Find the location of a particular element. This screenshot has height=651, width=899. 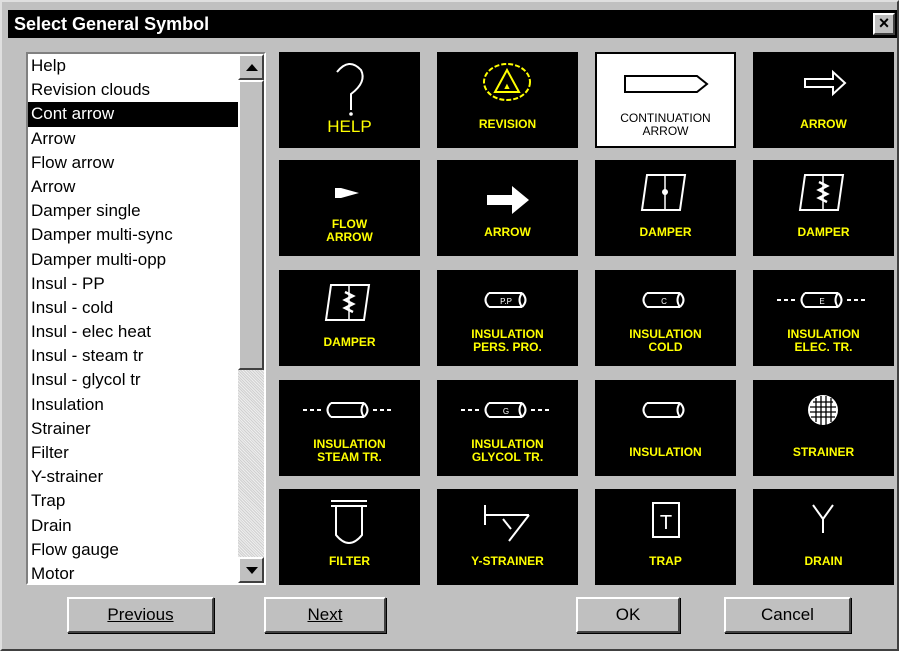

symbol-tile: FLOW ARROW is located at coordinates (349, 208).